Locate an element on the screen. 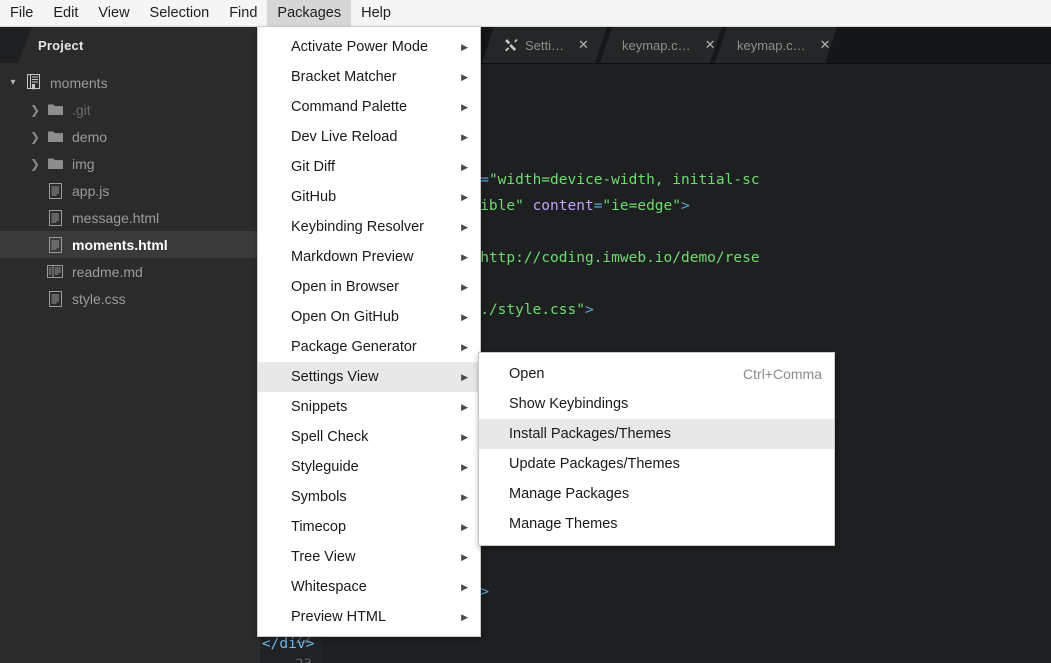 The image size is (1051, 663). tree-item-moments: ▾ moments is located at coordinates (130, 82).